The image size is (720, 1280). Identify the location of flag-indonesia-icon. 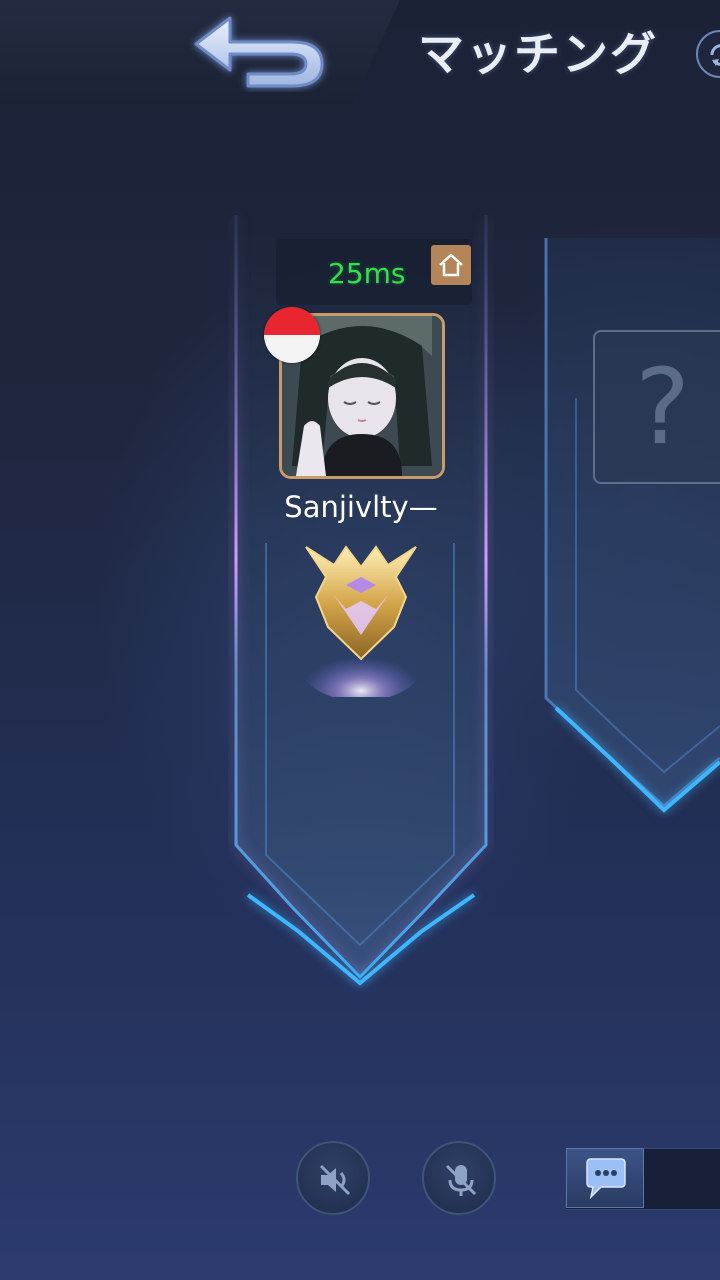
(292, 335).